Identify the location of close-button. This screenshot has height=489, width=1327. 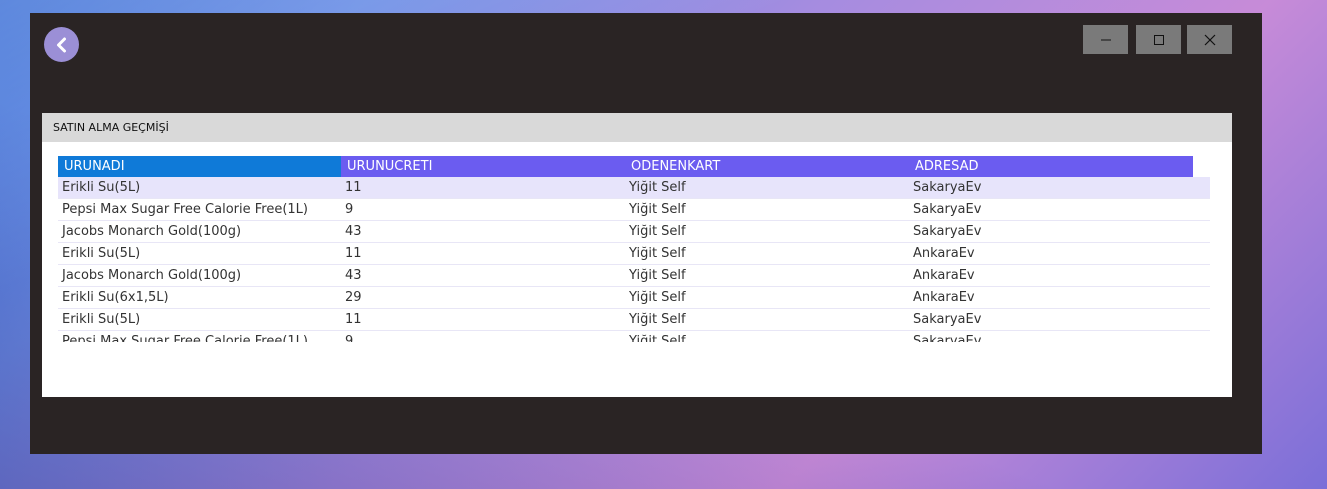
(1209, 39).